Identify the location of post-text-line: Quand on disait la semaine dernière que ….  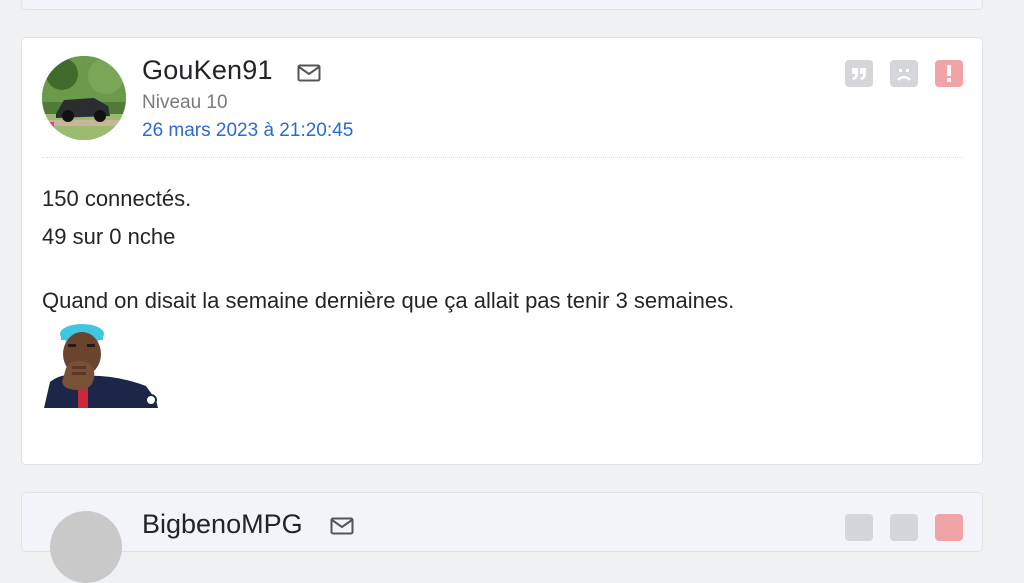
(388, 300).